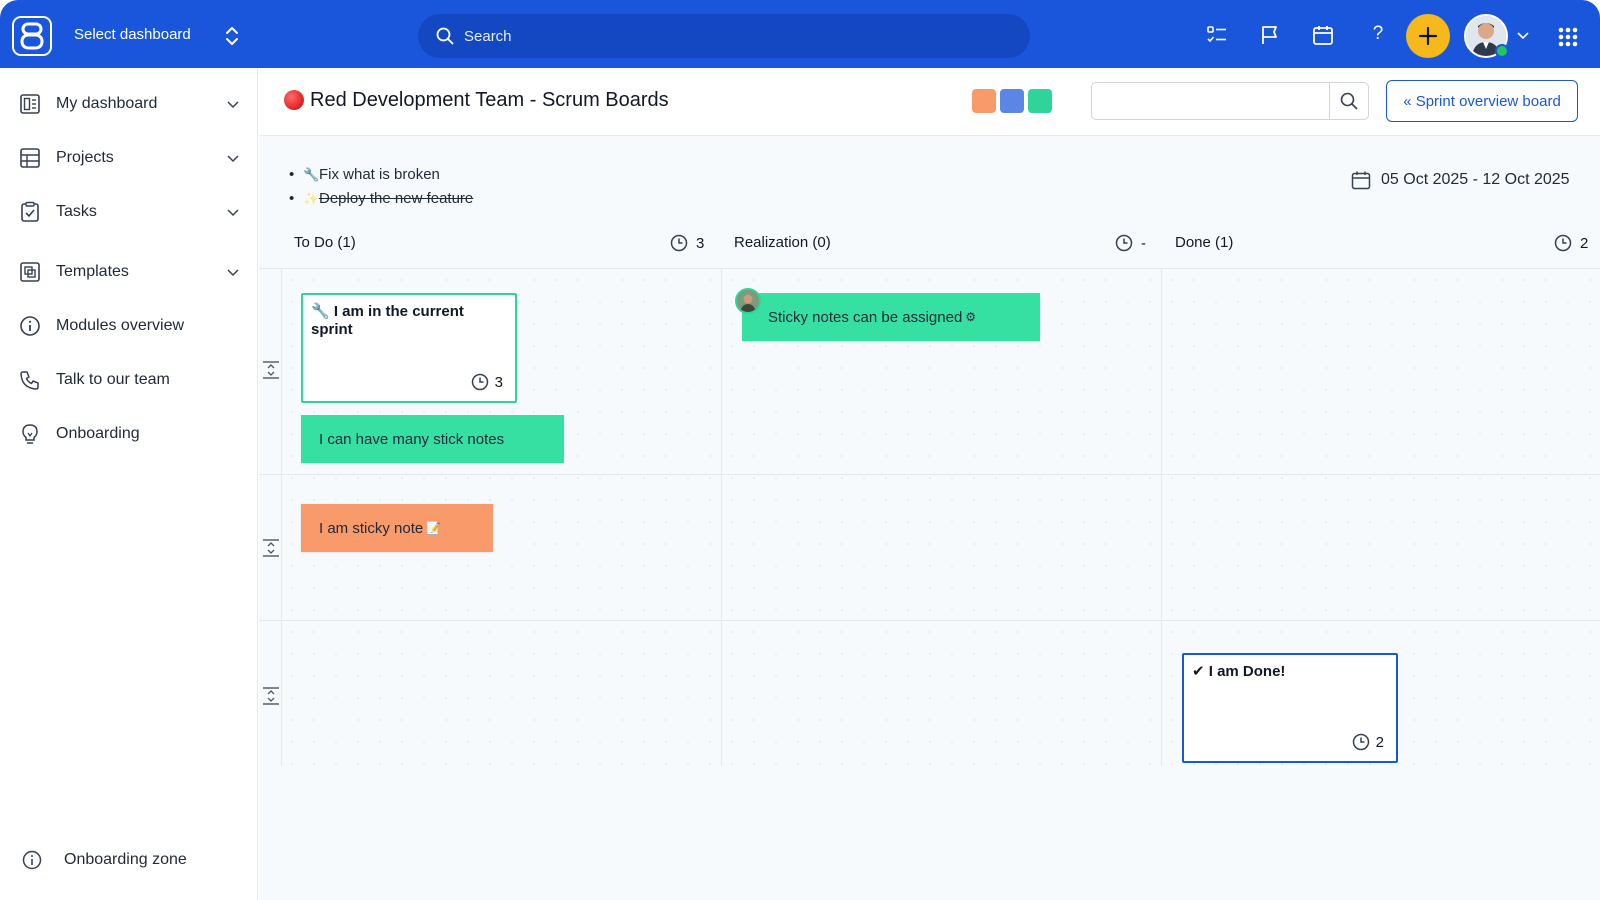 The height and width of the screenshot is (900, 1600). What do you see at coordinates (1239, 671) in the screenshot?
I see `task-card-title: ✔ I am Done!` at bounding box center [1239, 671].